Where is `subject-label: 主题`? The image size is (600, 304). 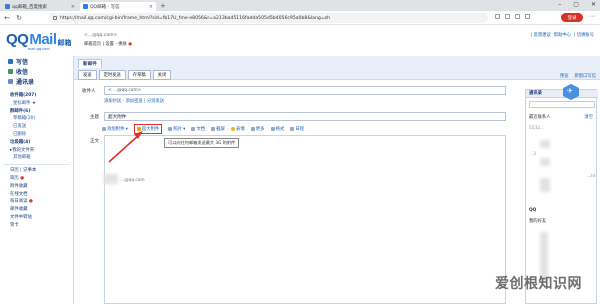 subject-label: 主题 is located at coordinates (94, 117).